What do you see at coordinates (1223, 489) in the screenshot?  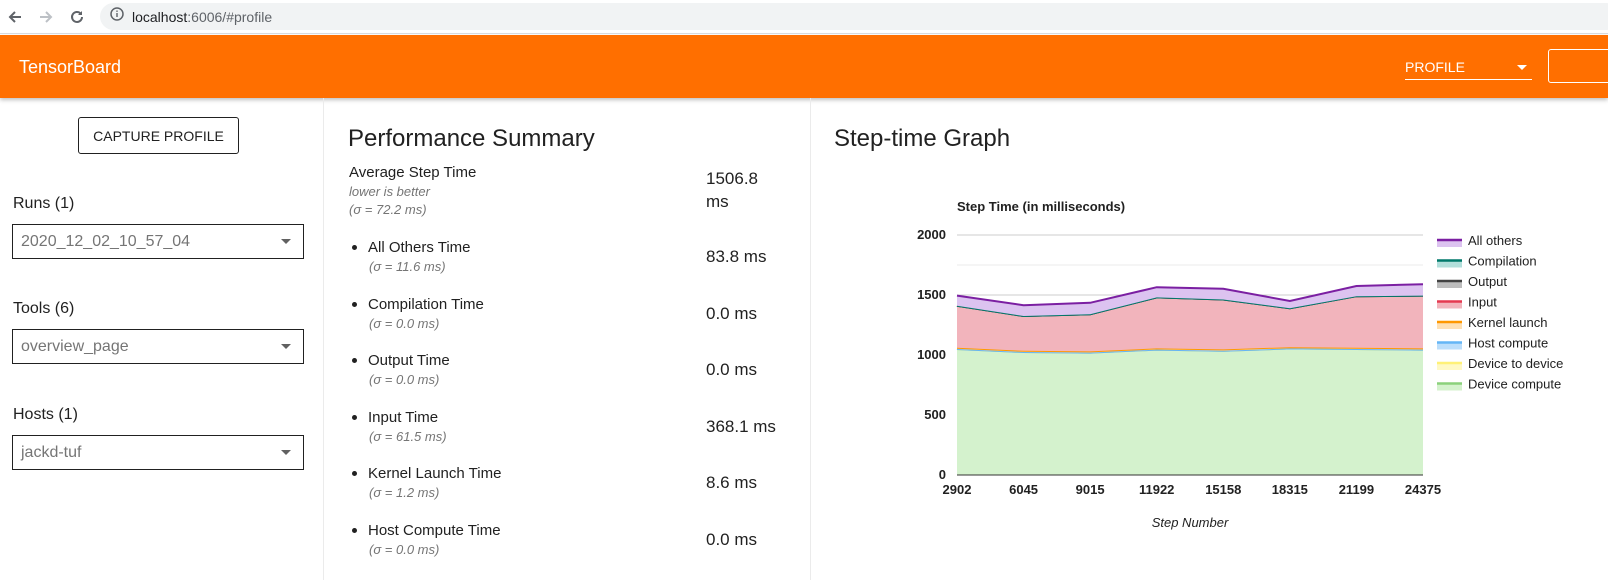 I see `x-tick-label: 15158` at bounding box center [1223, 489].